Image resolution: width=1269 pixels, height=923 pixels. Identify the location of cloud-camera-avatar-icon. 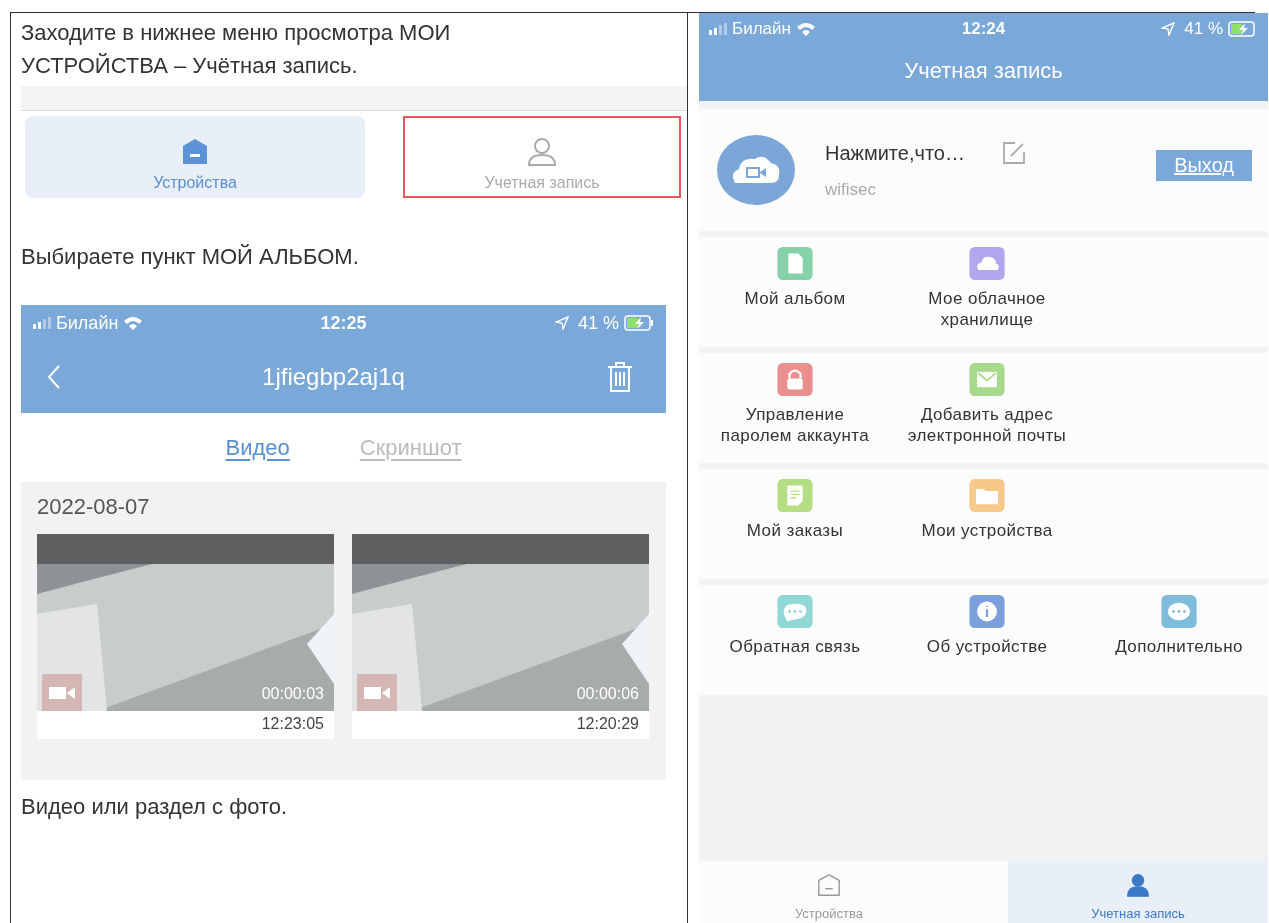
(756, 170).